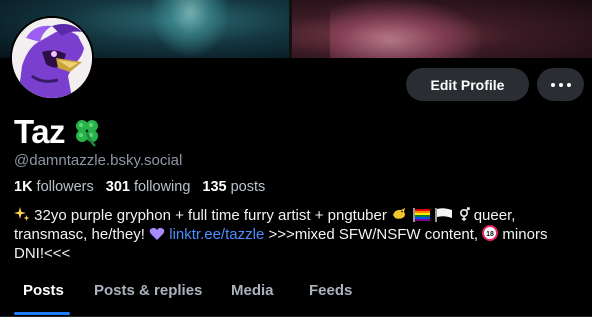  I want to click on bird-icon, so click(399, 213).